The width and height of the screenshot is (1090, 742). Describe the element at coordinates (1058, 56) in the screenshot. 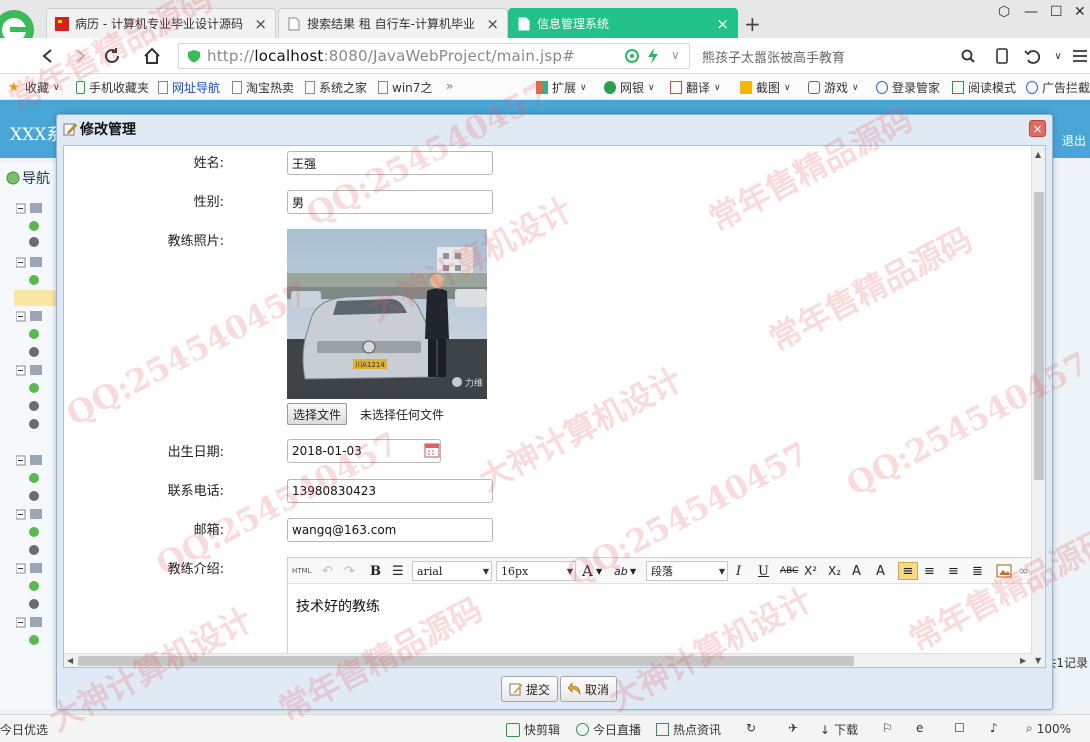

I see `undo-dropdown-icon: ∨` at that location.